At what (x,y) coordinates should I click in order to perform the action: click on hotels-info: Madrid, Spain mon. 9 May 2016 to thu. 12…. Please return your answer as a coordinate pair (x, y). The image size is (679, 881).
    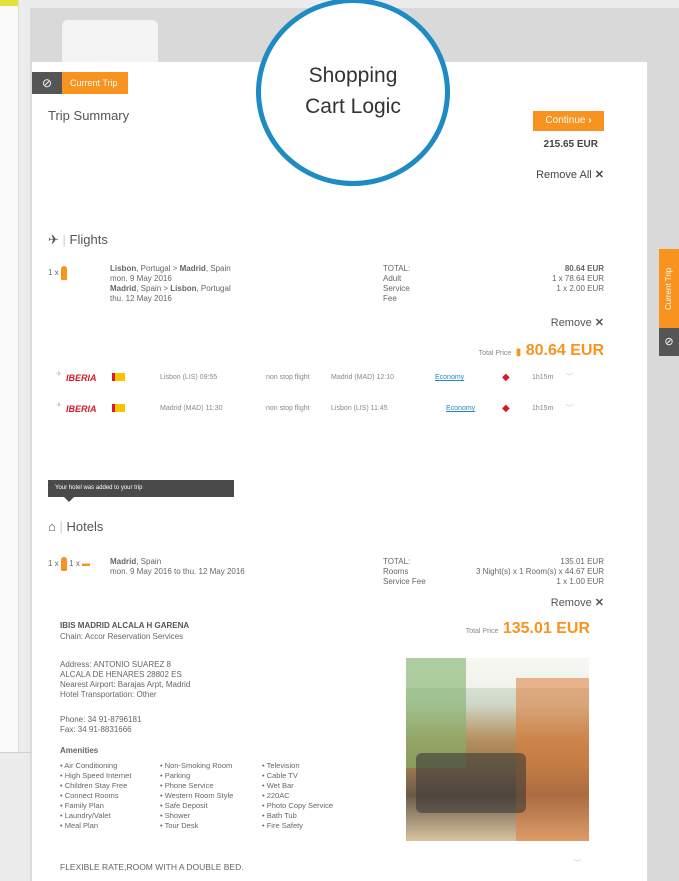
    Looking at the image, I should click on (177, 567).